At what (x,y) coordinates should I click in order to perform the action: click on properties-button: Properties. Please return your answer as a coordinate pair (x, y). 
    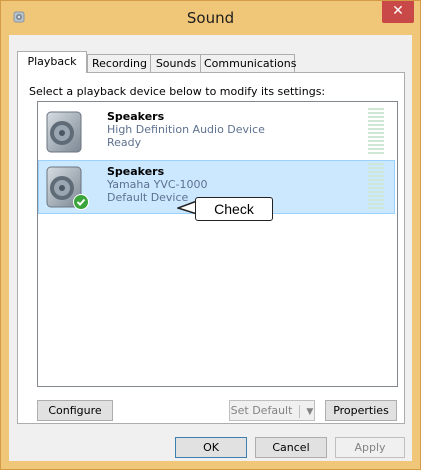
    Looking at the image, I should click on (361, 410).